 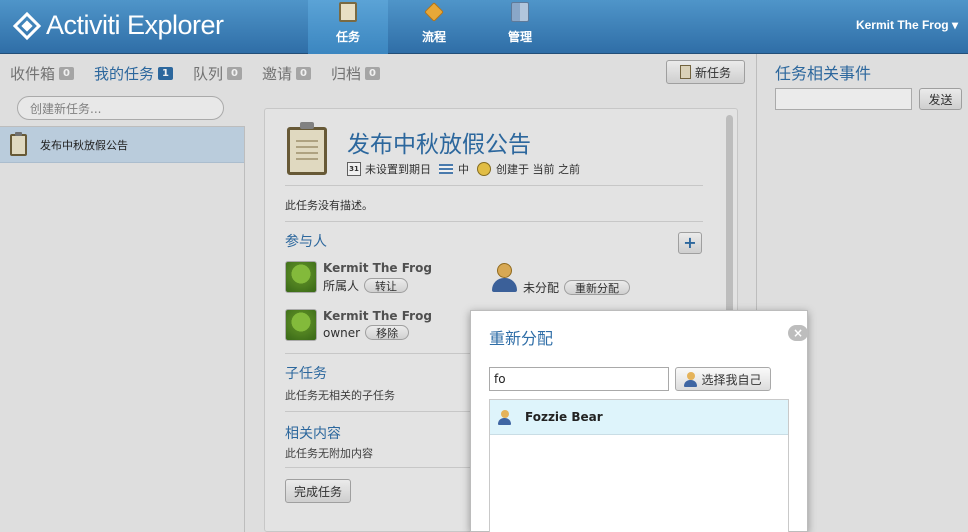 I want to click on list-item: Fozzie Bear, so click(x=639, y=417).